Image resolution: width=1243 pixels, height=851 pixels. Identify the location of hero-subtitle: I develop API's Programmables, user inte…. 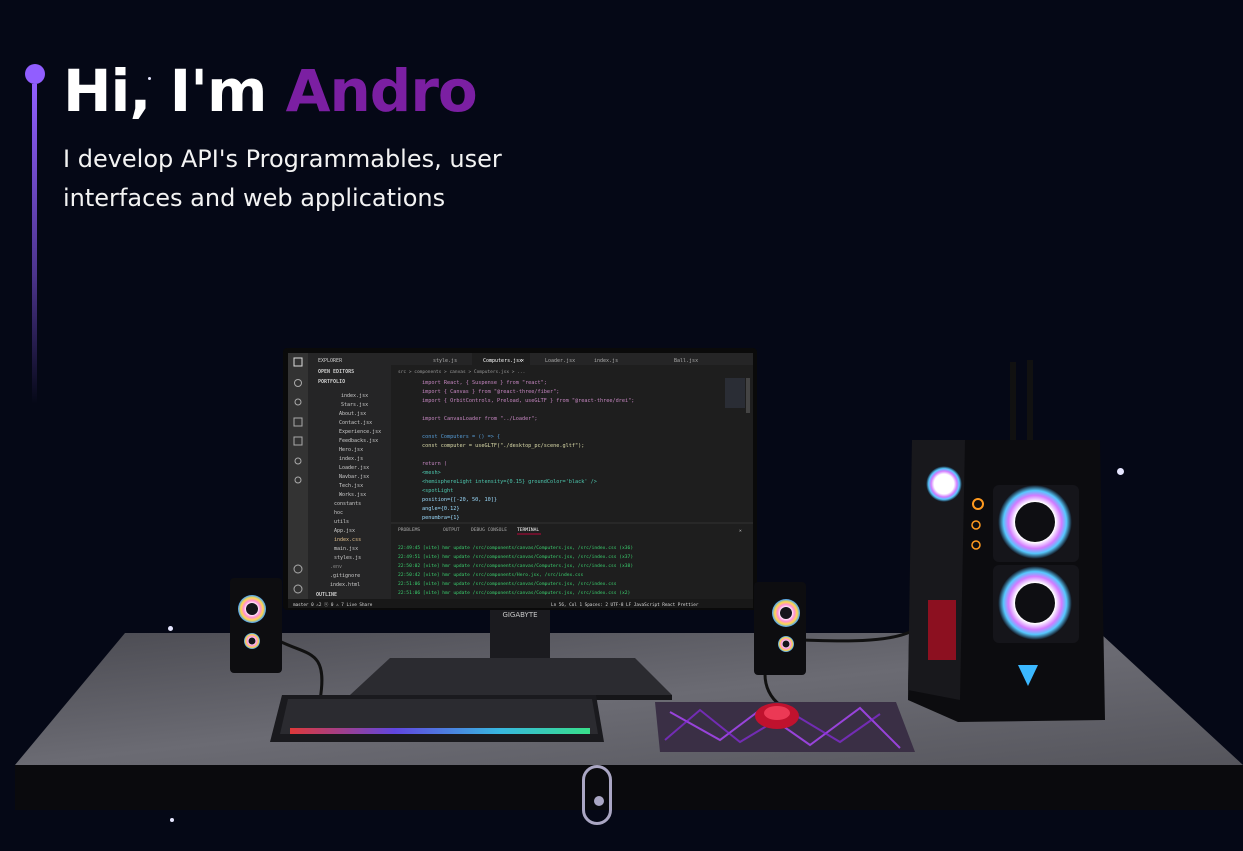
(282, 178).